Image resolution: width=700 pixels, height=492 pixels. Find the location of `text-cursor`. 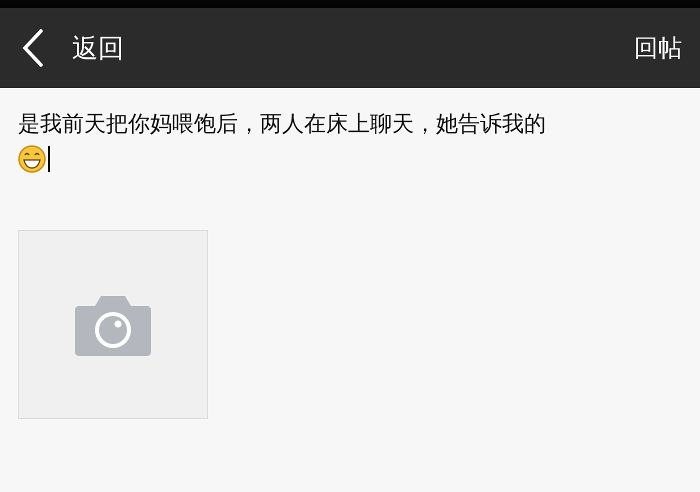

text-cursor is located at coordinates (49, 159).